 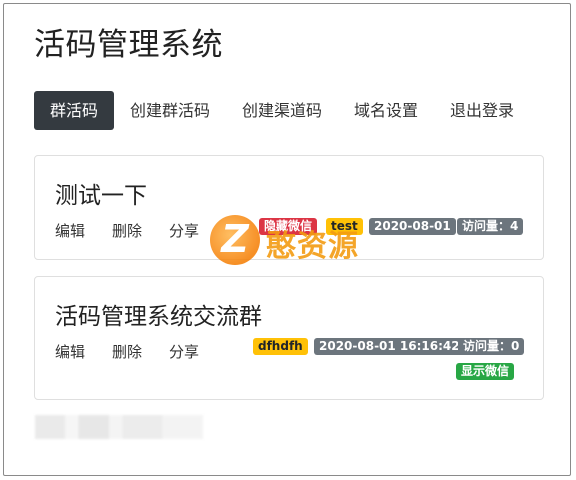 What do you see at coordinates (482, 110) in the screenshot?
I see `tab-logout: 退出登录` at bounding box center [482, 110].